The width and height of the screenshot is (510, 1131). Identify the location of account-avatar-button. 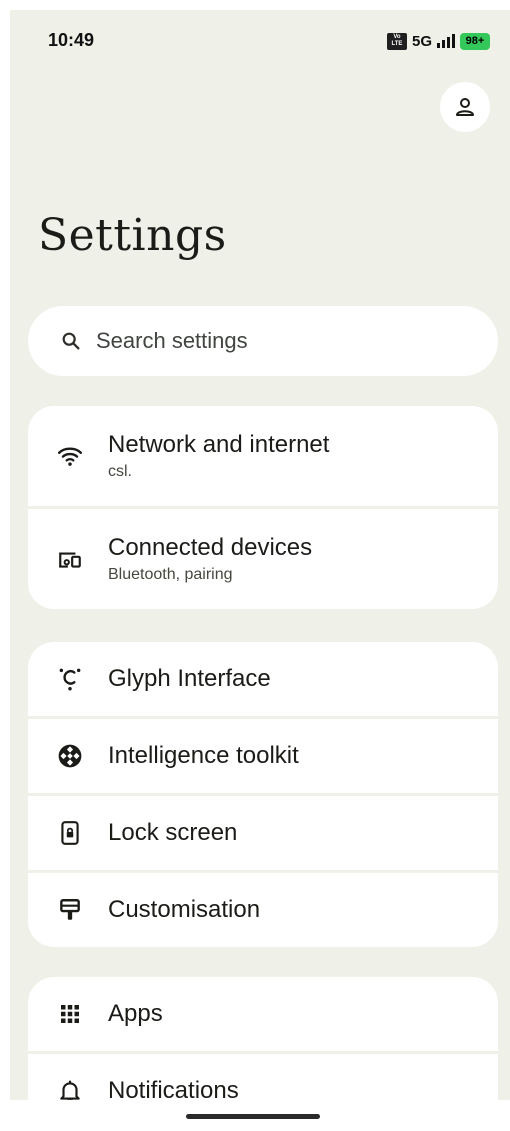
(465, 107).